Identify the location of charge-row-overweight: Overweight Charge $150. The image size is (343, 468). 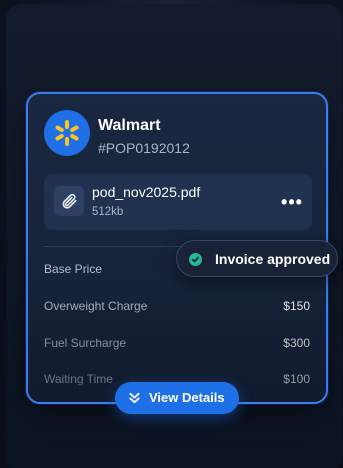
(177, 307).